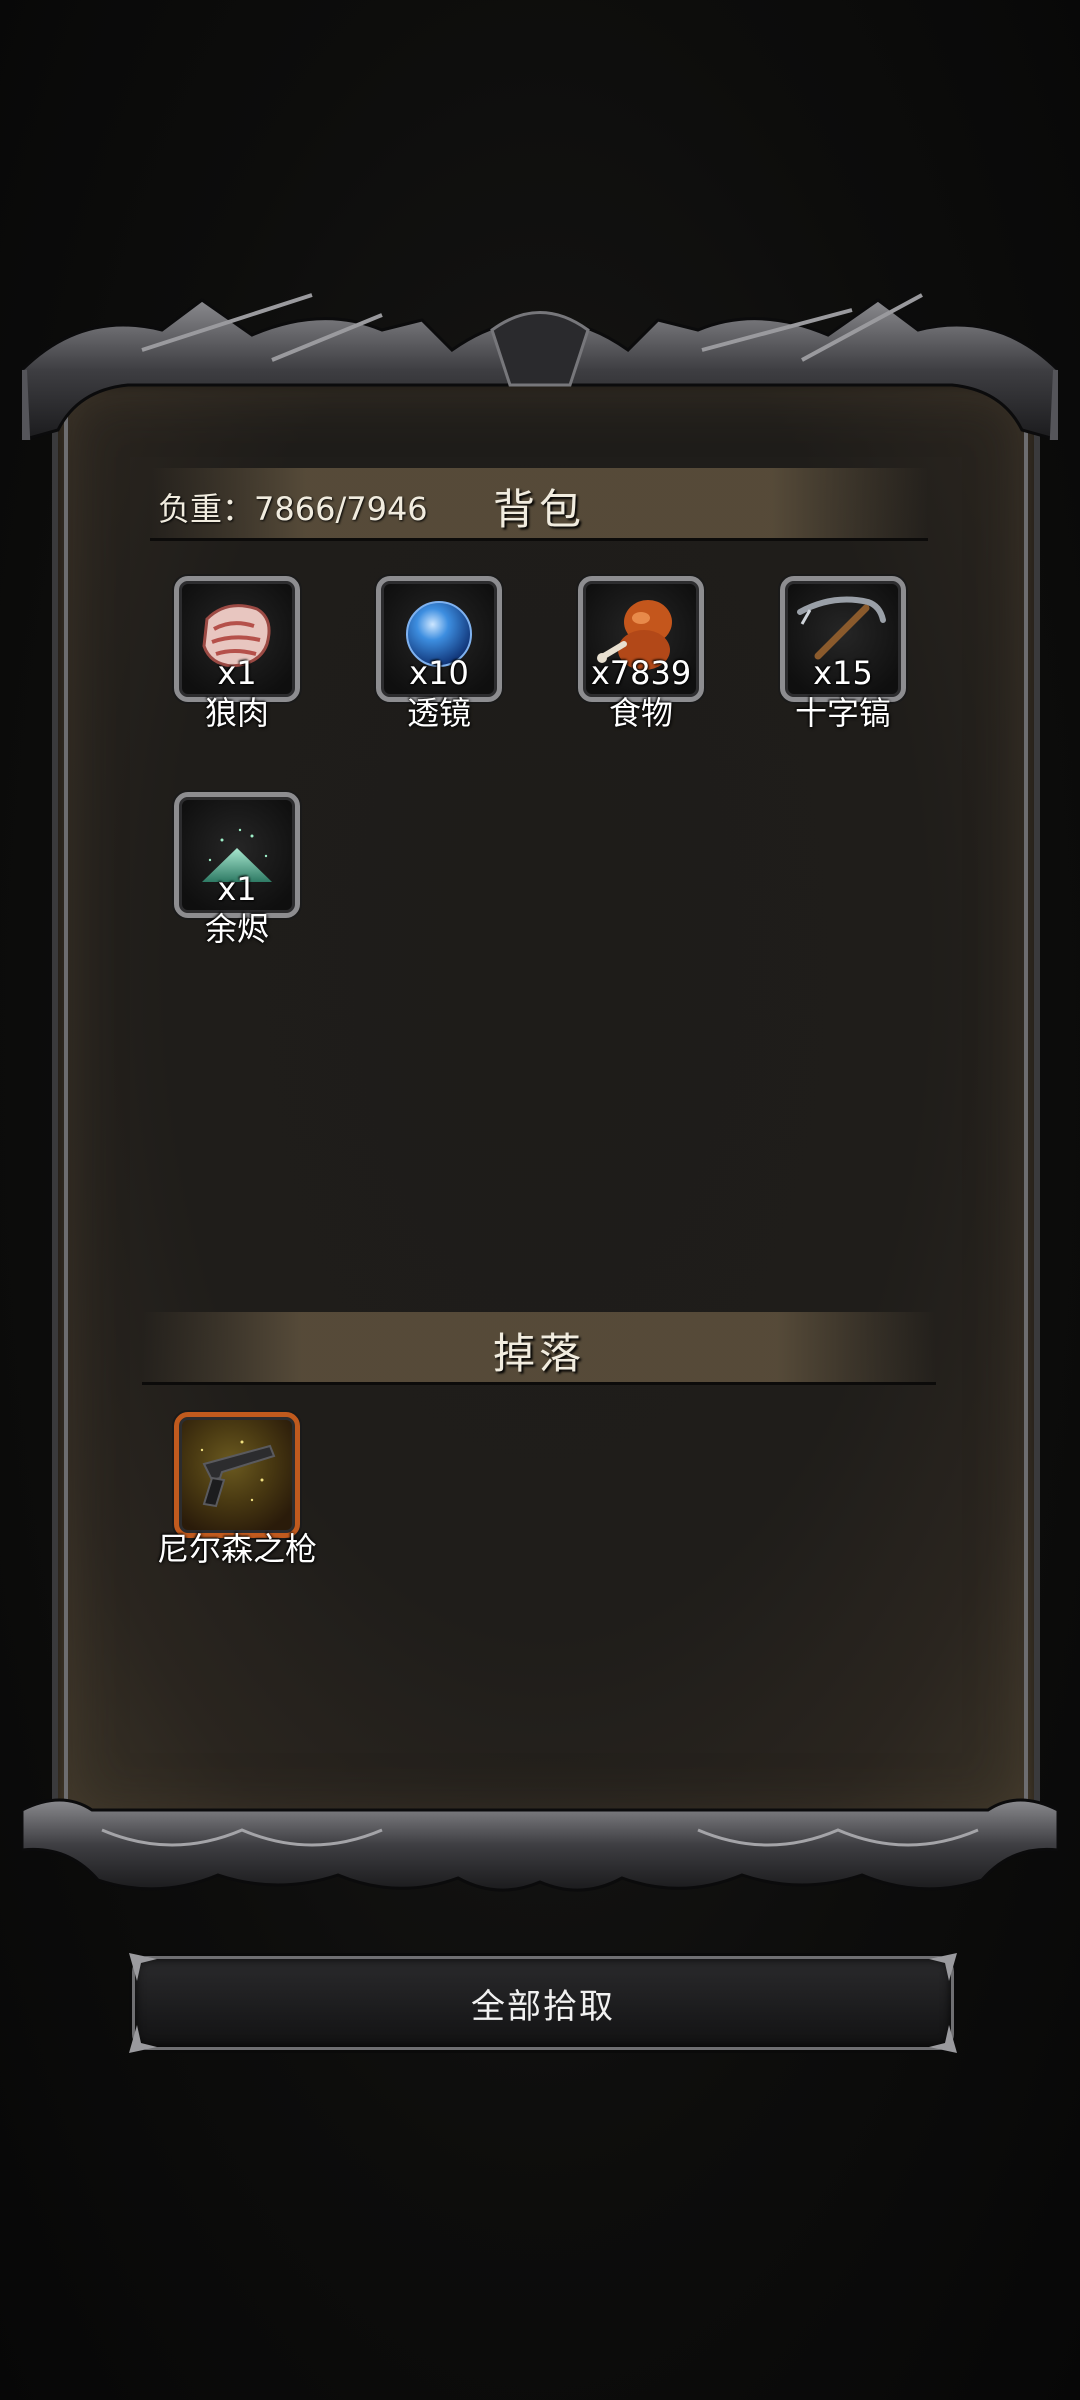  I want to click on item-name: 尼尔森之枪, so click(236, 1549).